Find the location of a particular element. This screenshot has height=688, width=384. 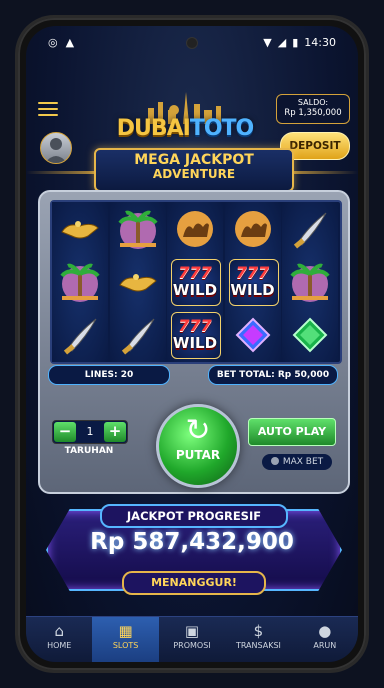

balance-box: SALDO: Rp 1,350,000 is located at coordinates (313, 109).